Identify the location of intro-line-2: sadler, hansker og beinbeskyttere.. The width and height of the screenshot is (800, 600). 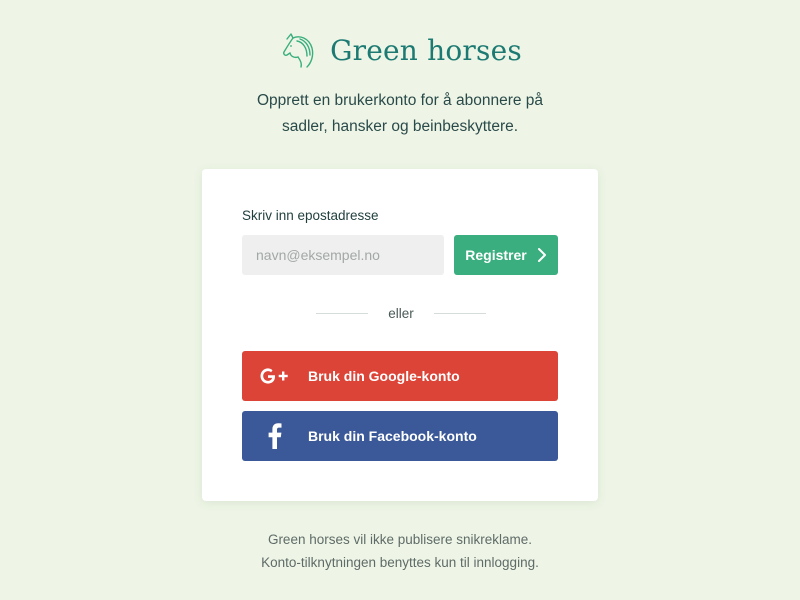
(400, 126).